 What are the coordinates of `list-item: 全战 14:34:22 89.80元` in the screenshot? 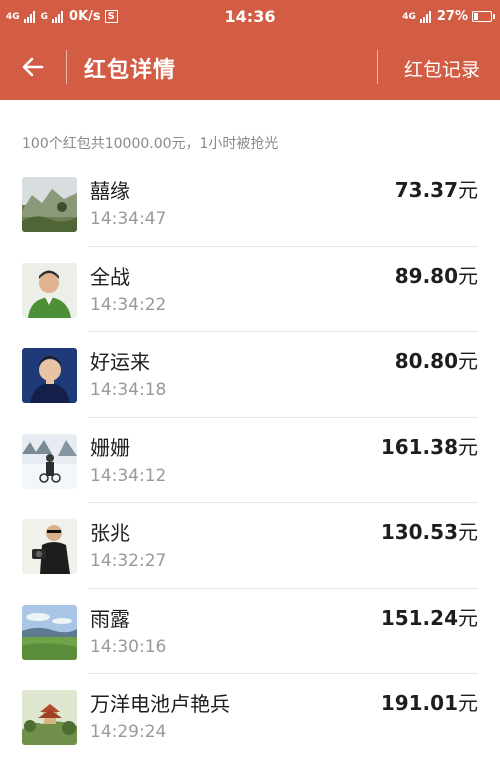 It's located at (250, 288).